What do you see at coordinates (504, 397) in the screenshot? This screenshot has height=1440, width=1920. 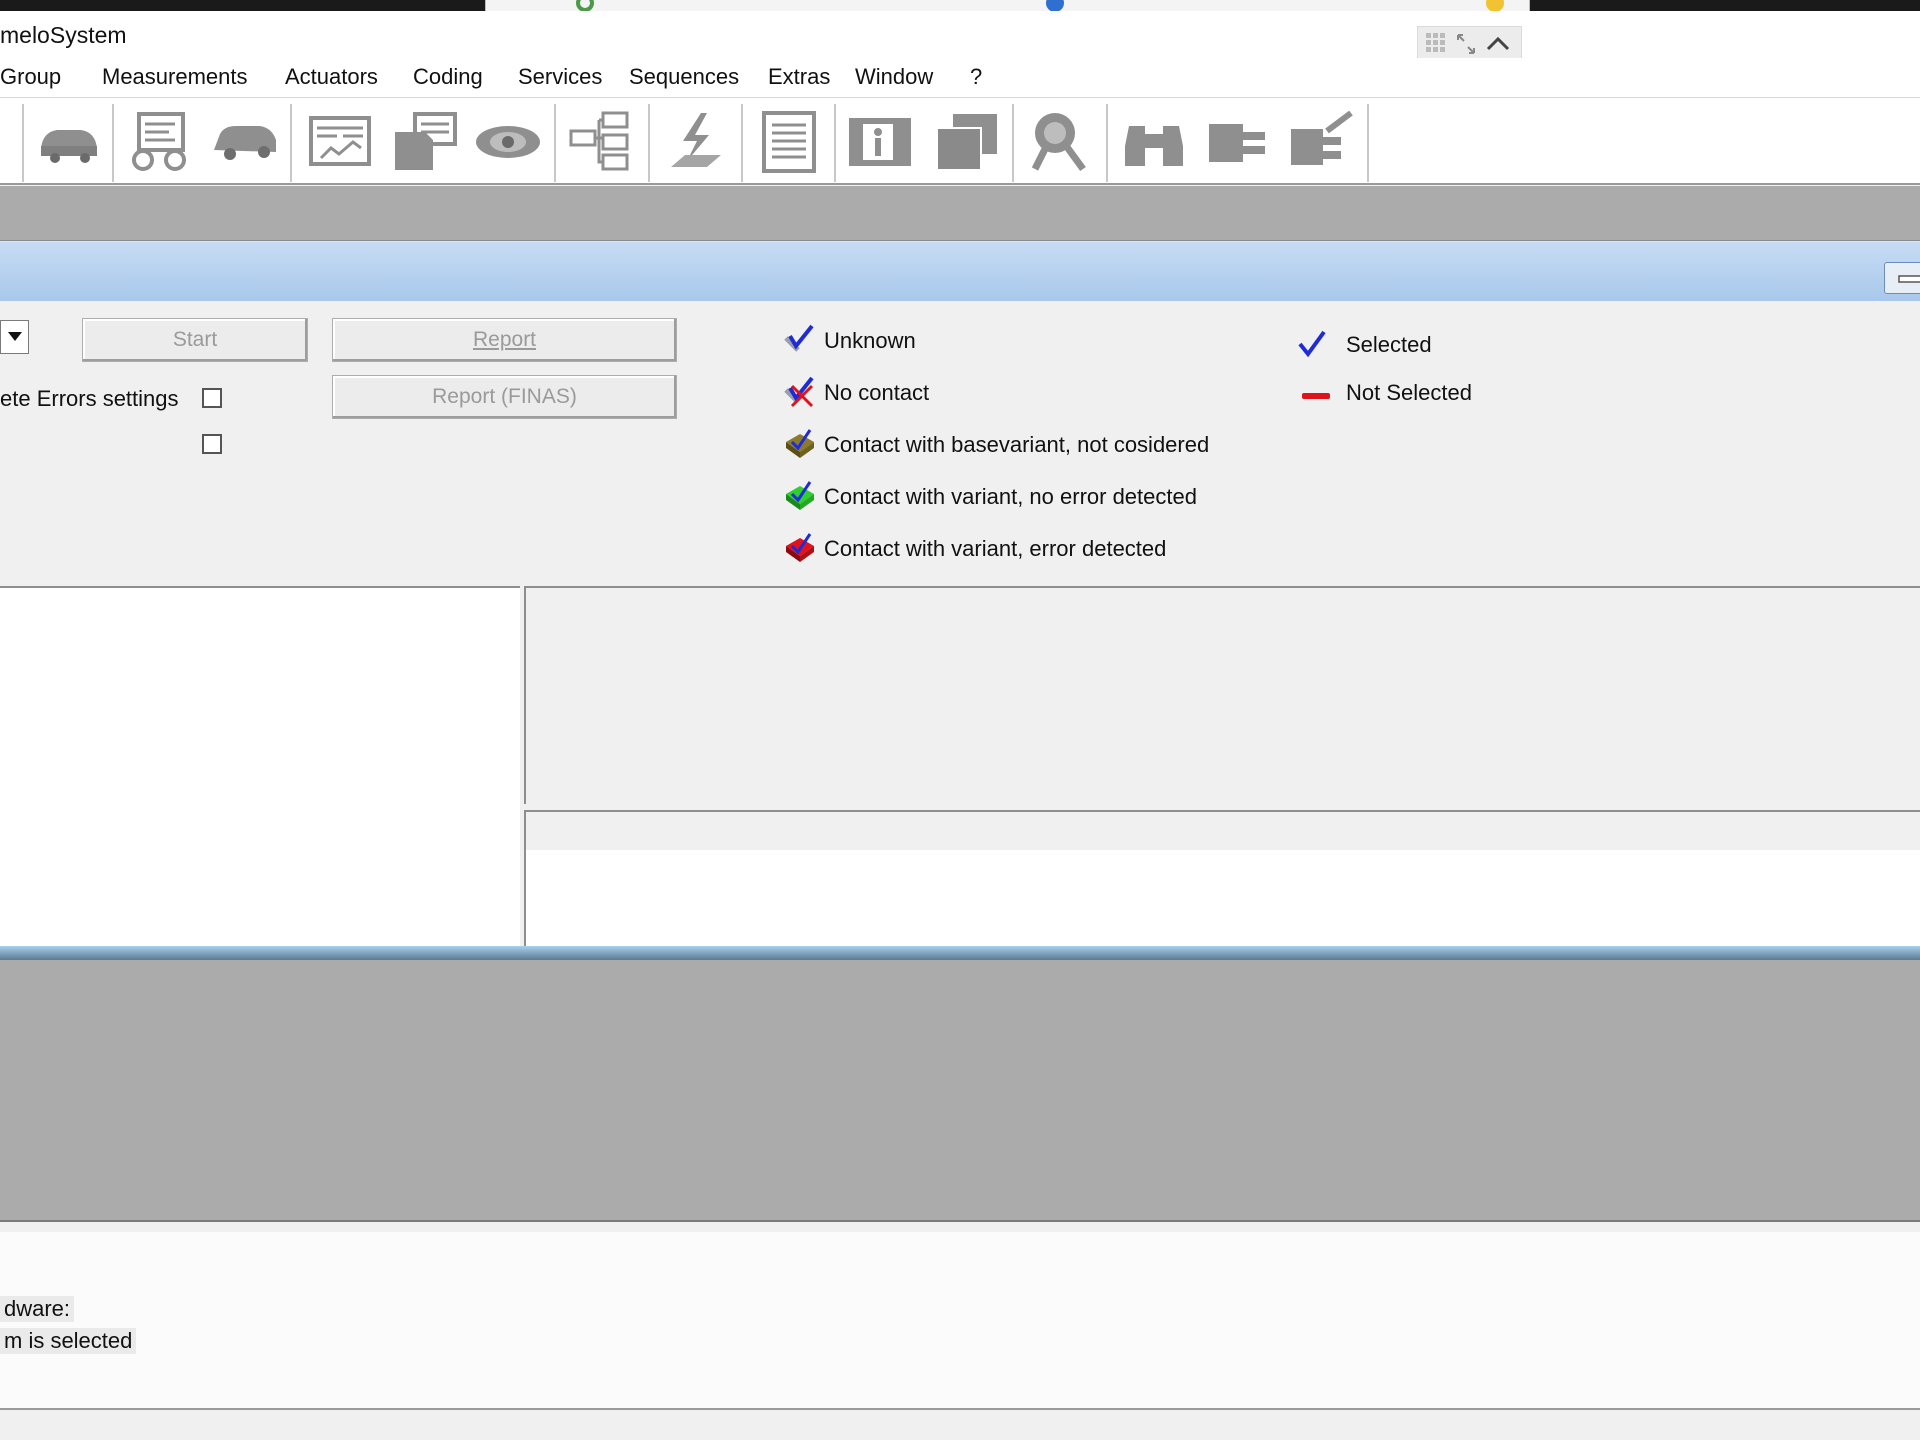 I see `report-finas-button: Report (FINAS)` at bounding box center [504, 397].